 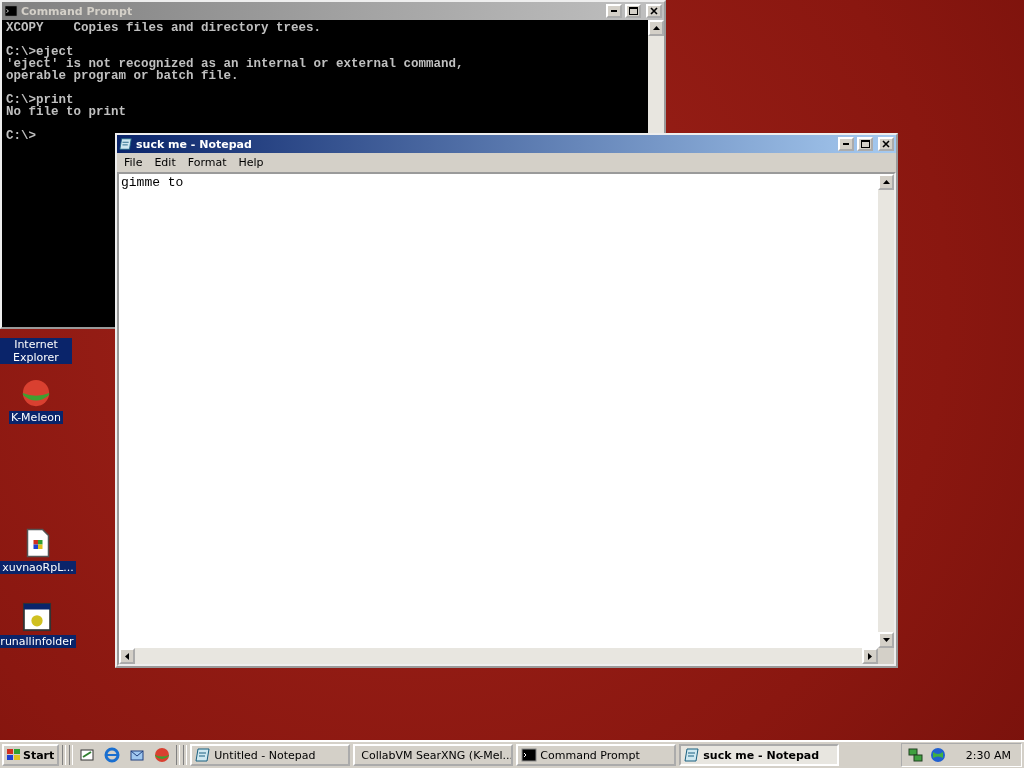 I want to click on windows-flag-icon, so click(x=14, y=755).